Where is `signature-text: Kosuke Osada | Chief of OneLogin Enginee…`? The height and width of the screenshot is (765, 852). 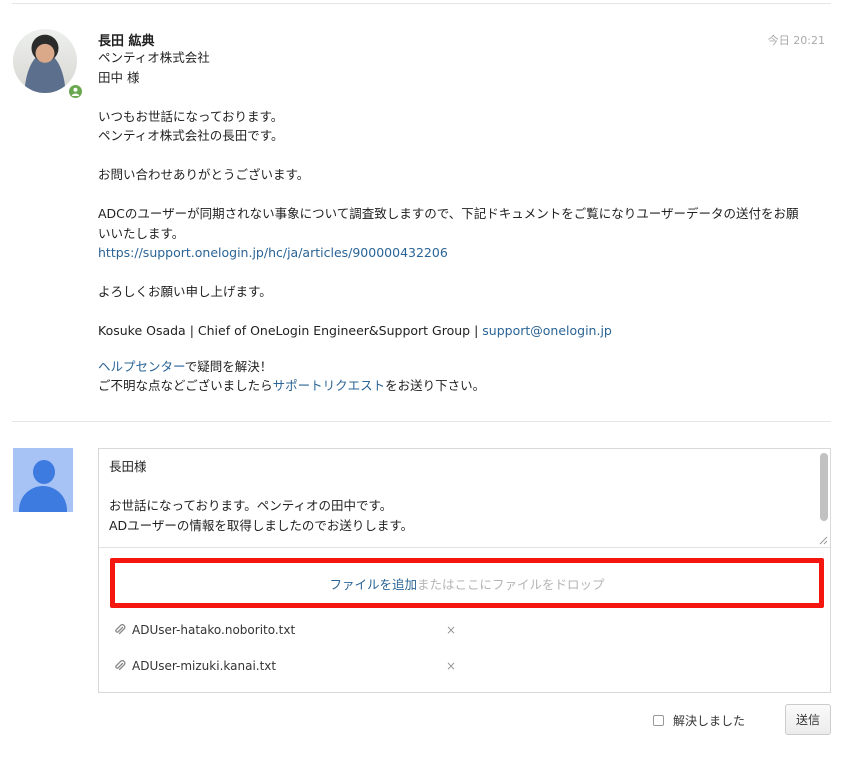 signature-text: Kosuke Osada | Chief of OneLogin Enginee… is located at coordinates (290, 330).